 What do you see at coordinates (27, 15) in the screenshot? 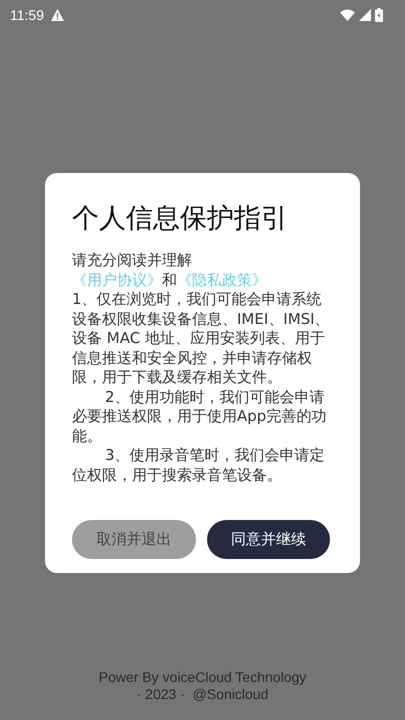
I see `status-time: 11:59` at bounding box center [27, 15].